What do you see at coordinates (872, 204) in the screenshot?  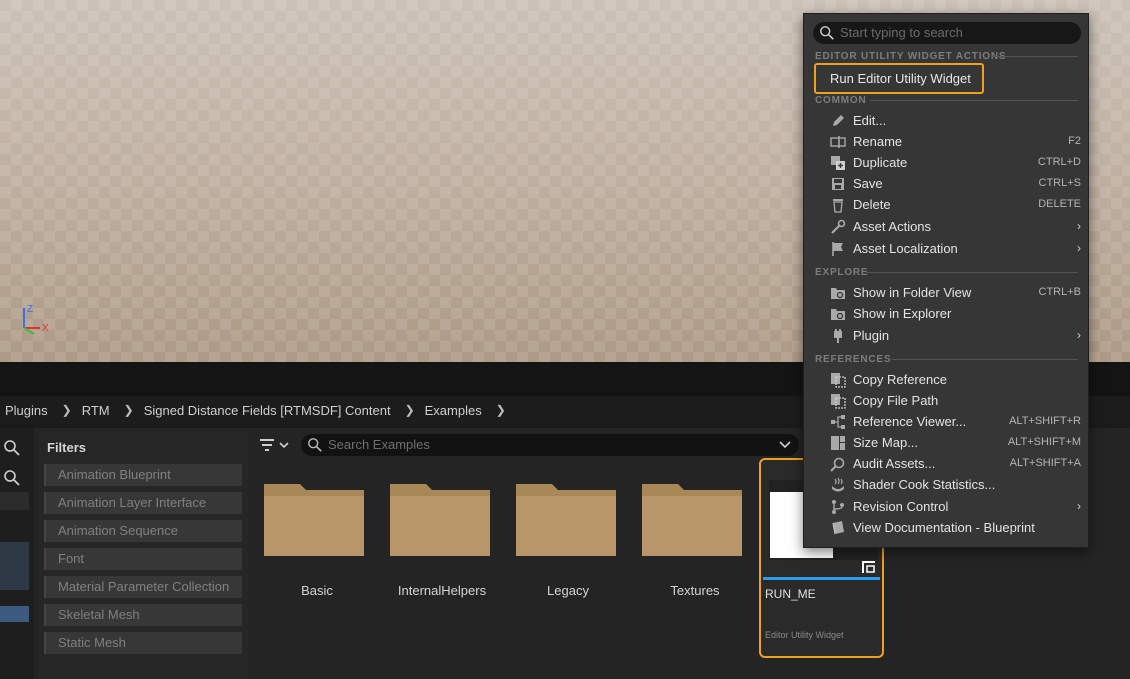 I see `menu-item-label: Delete` at bounding box center [872, 204].